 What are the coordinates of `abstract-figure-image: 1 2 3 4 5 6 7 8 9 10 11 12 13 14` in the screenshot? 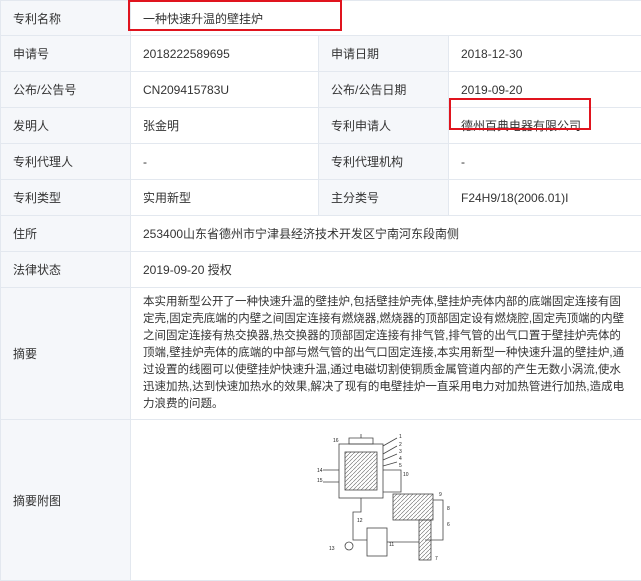 It's located at (383, 500).